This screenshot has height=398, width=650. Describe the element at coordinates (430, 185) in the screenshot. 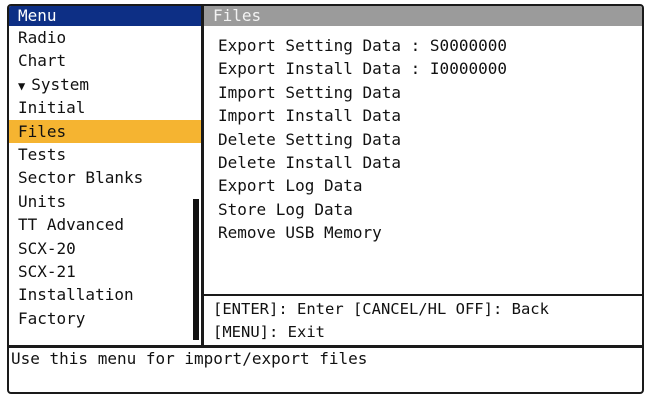

I see `export-log-data-item: Export Log Data` at that location.